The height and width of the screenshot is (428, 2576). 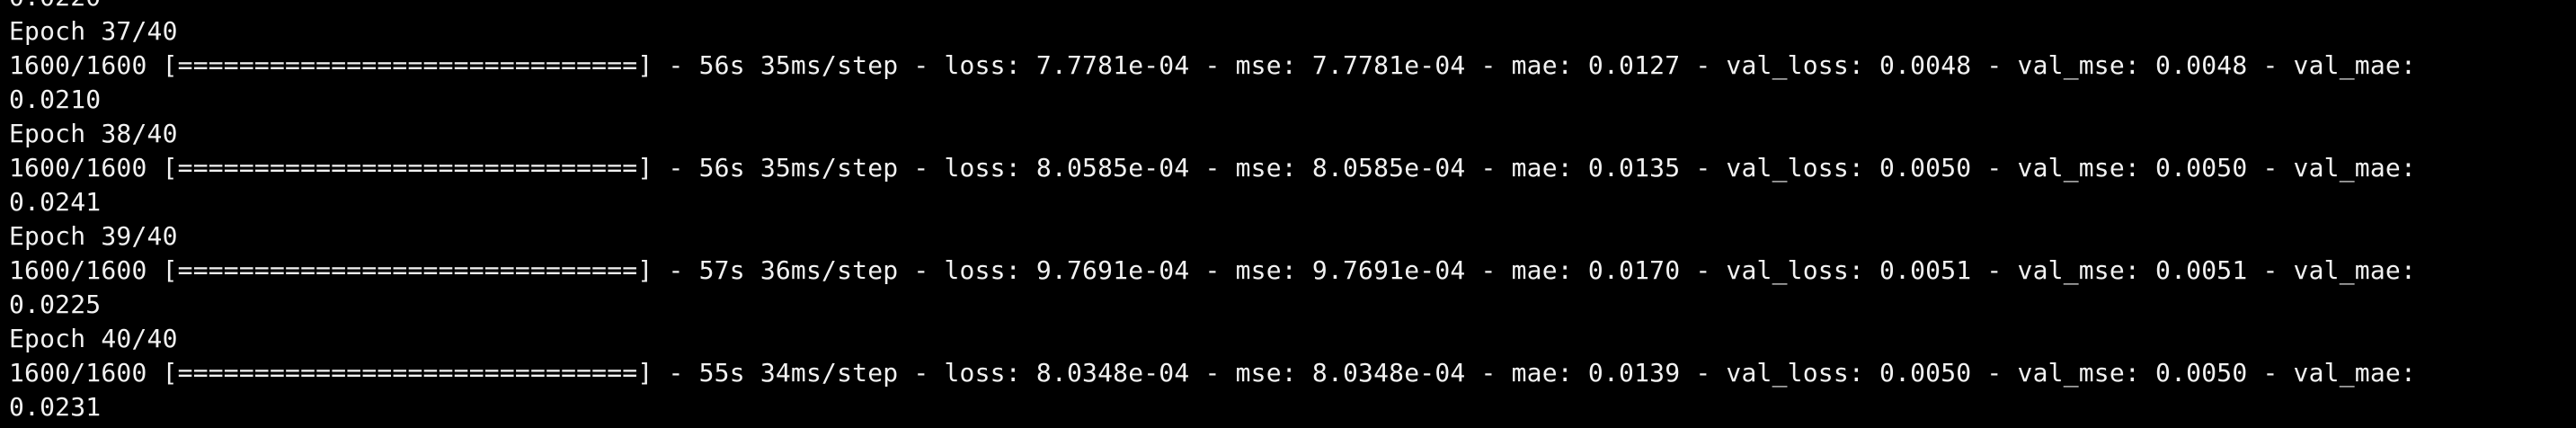 What do you see at coordinates (55, 407) in the screenshot?
I see `terminal-line-val-mae: 0.0231` at bounding box center [55, 407].